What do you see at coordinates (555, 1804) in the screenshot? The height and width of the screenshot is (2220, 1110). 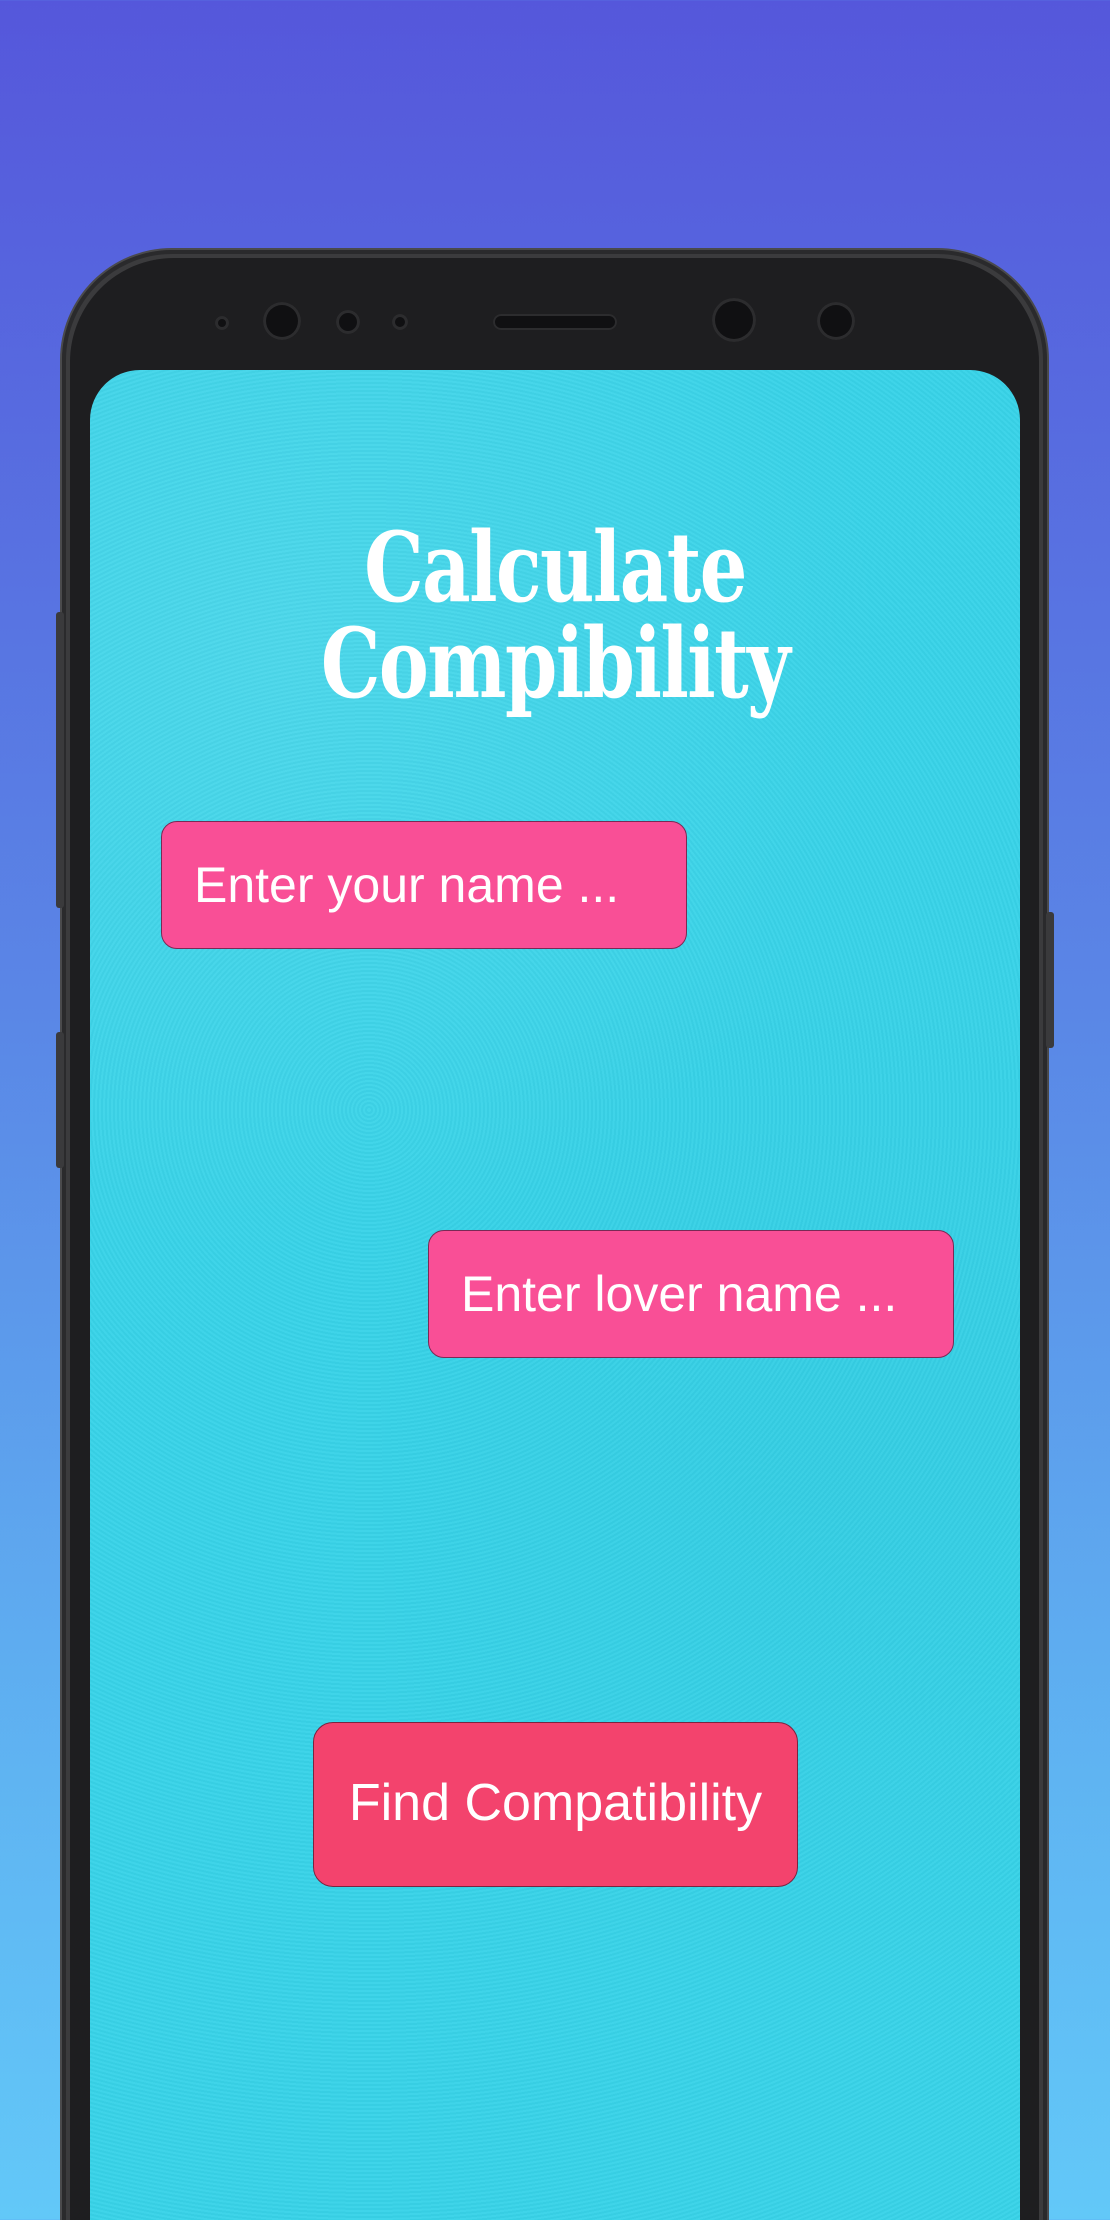 I see `find-compatibility-button: Find Compatibility` at bounding box center [555, 1804].